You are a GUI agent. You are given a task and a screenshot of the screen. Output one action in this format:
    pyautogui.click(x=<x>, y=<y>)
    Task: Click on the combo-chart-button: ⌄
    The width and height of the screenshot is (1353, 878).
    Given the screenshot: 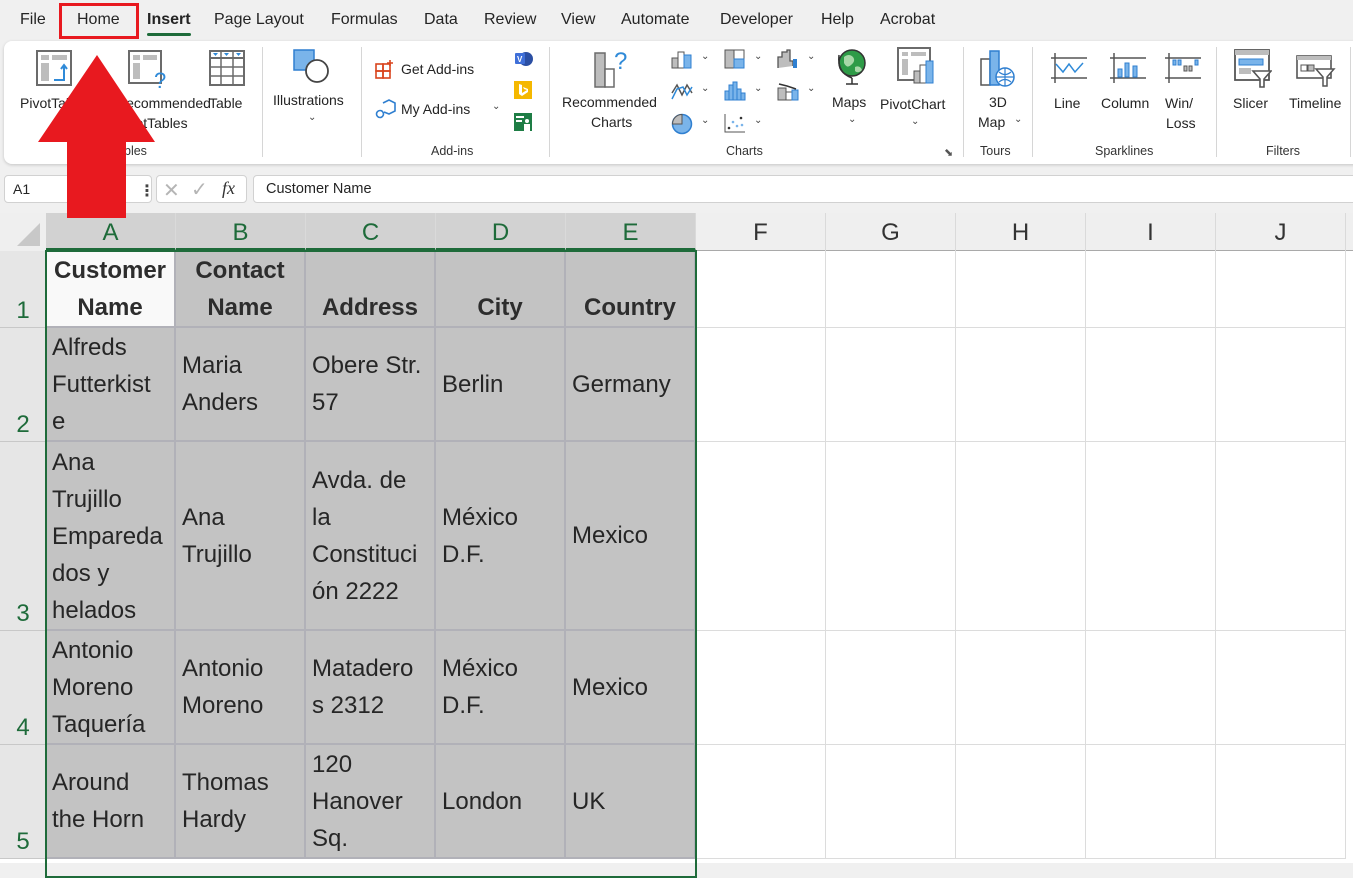 What is the action you would take?
    pyautogui.click(x=798, y=92)
    